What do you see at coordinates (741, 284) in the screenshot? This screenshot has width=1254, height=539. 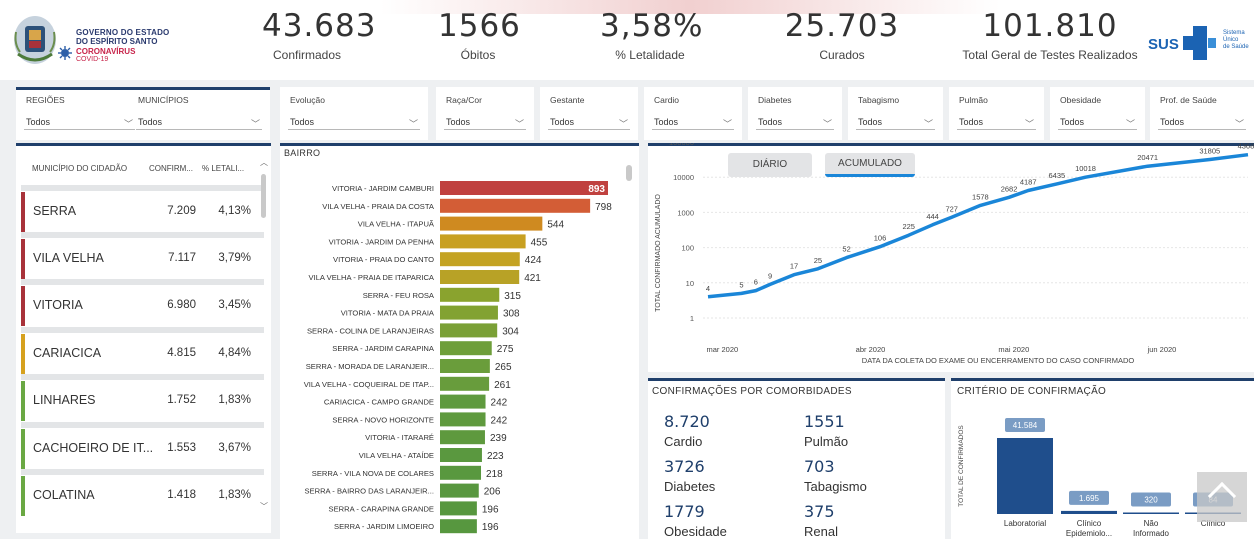 I see `data-label: 5` at bounding box center [741, 284].